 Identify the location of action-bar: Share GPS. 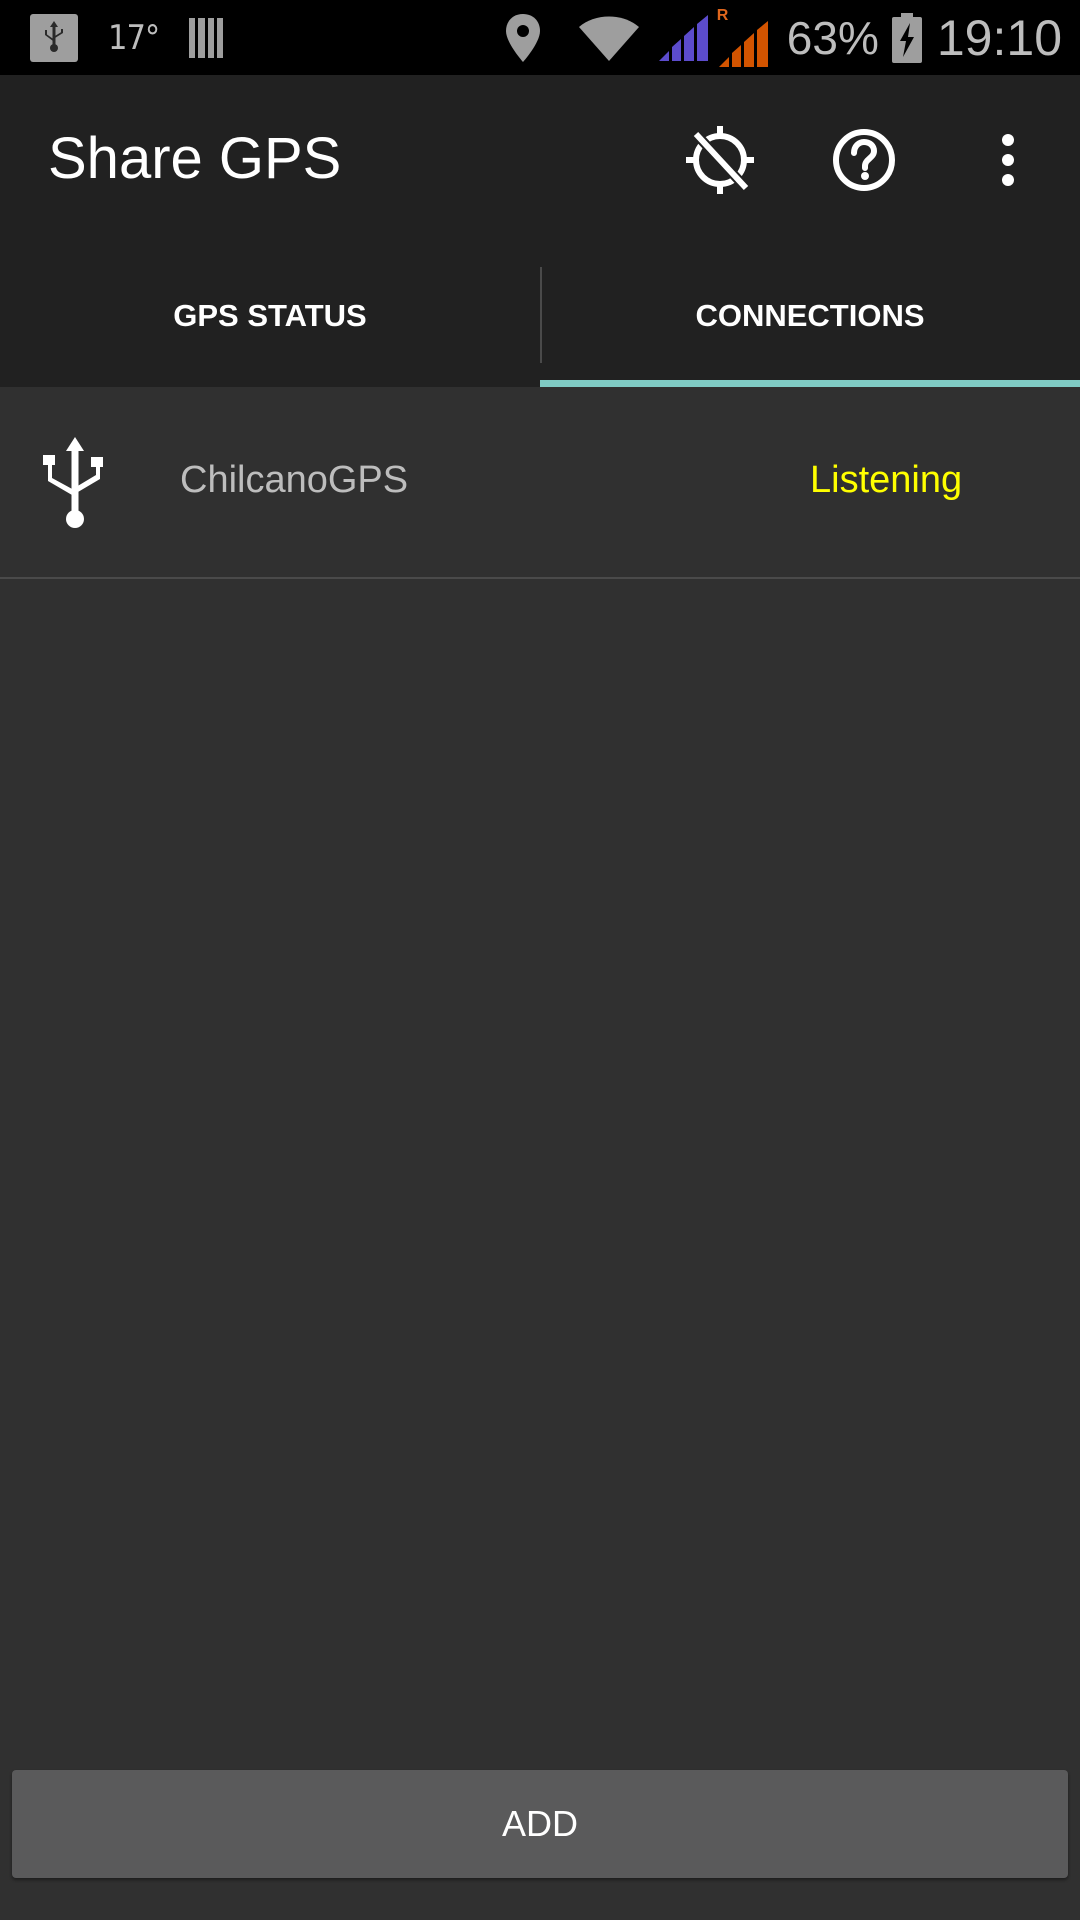
(540, 160).